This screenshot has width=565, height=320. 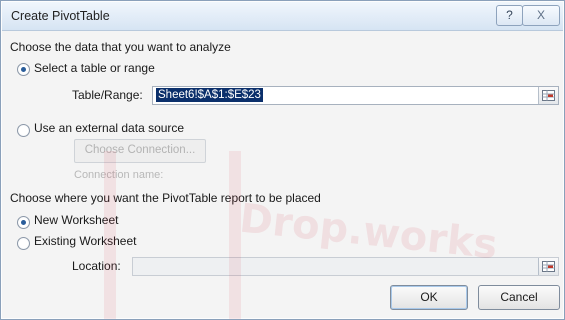 What do you see at coordinates (23, 222) in the screenshot?
I see `new-worksheet-radio` at bounding box center [23, 222].